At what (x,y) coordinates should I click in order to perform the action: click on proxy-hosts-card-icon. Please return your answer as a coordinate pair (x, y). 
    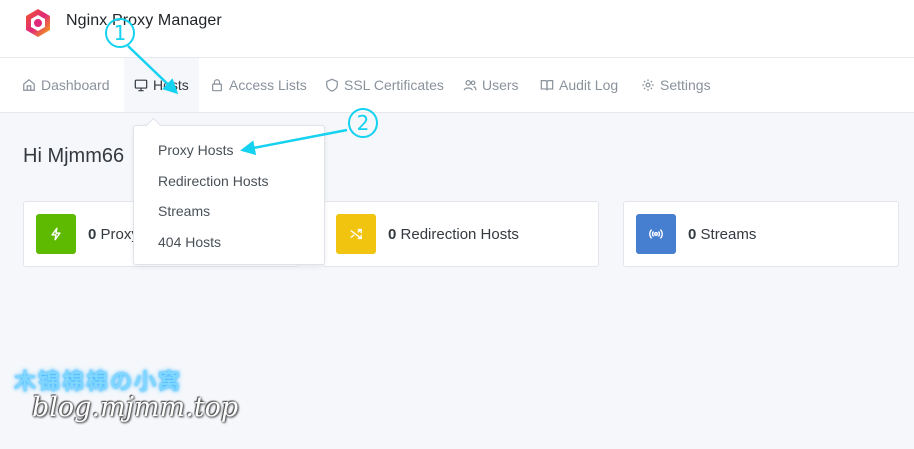
    Looking at the image, I should click on (56, 234).